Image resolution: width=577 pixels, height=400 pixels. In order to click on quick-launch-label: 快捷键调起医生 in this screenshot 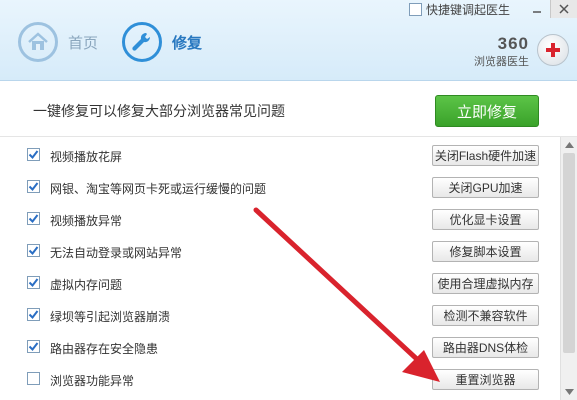, I will do `click(467, 9)`.